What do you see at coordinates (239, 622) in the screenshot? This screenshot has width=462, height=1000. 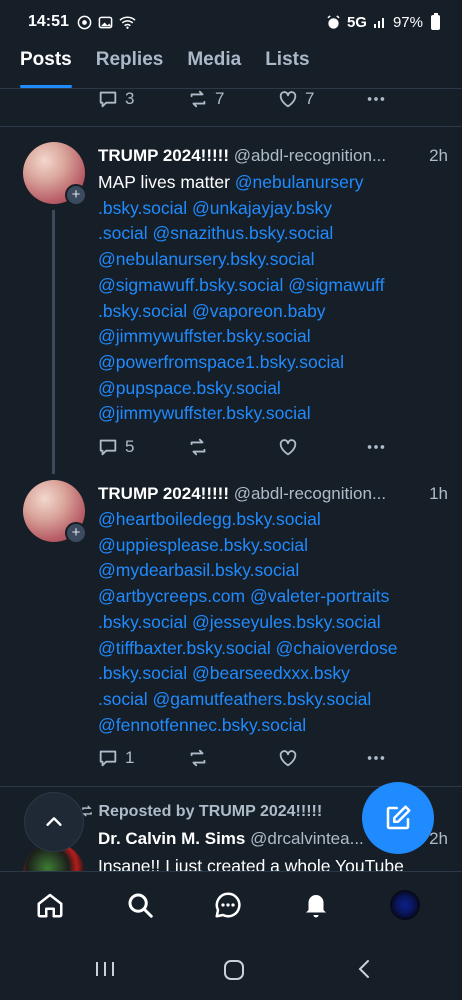 I see `mention-link: .bsky.social @jesseyules.bsky.social` at bounding box center [239, 622].